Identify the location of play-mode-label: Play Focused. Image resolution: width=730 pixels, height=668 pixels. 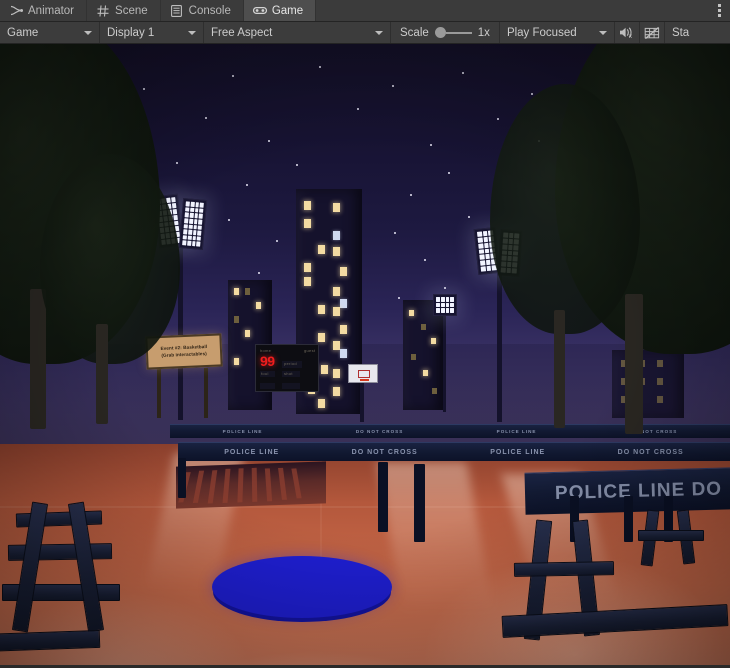
(541, 32).